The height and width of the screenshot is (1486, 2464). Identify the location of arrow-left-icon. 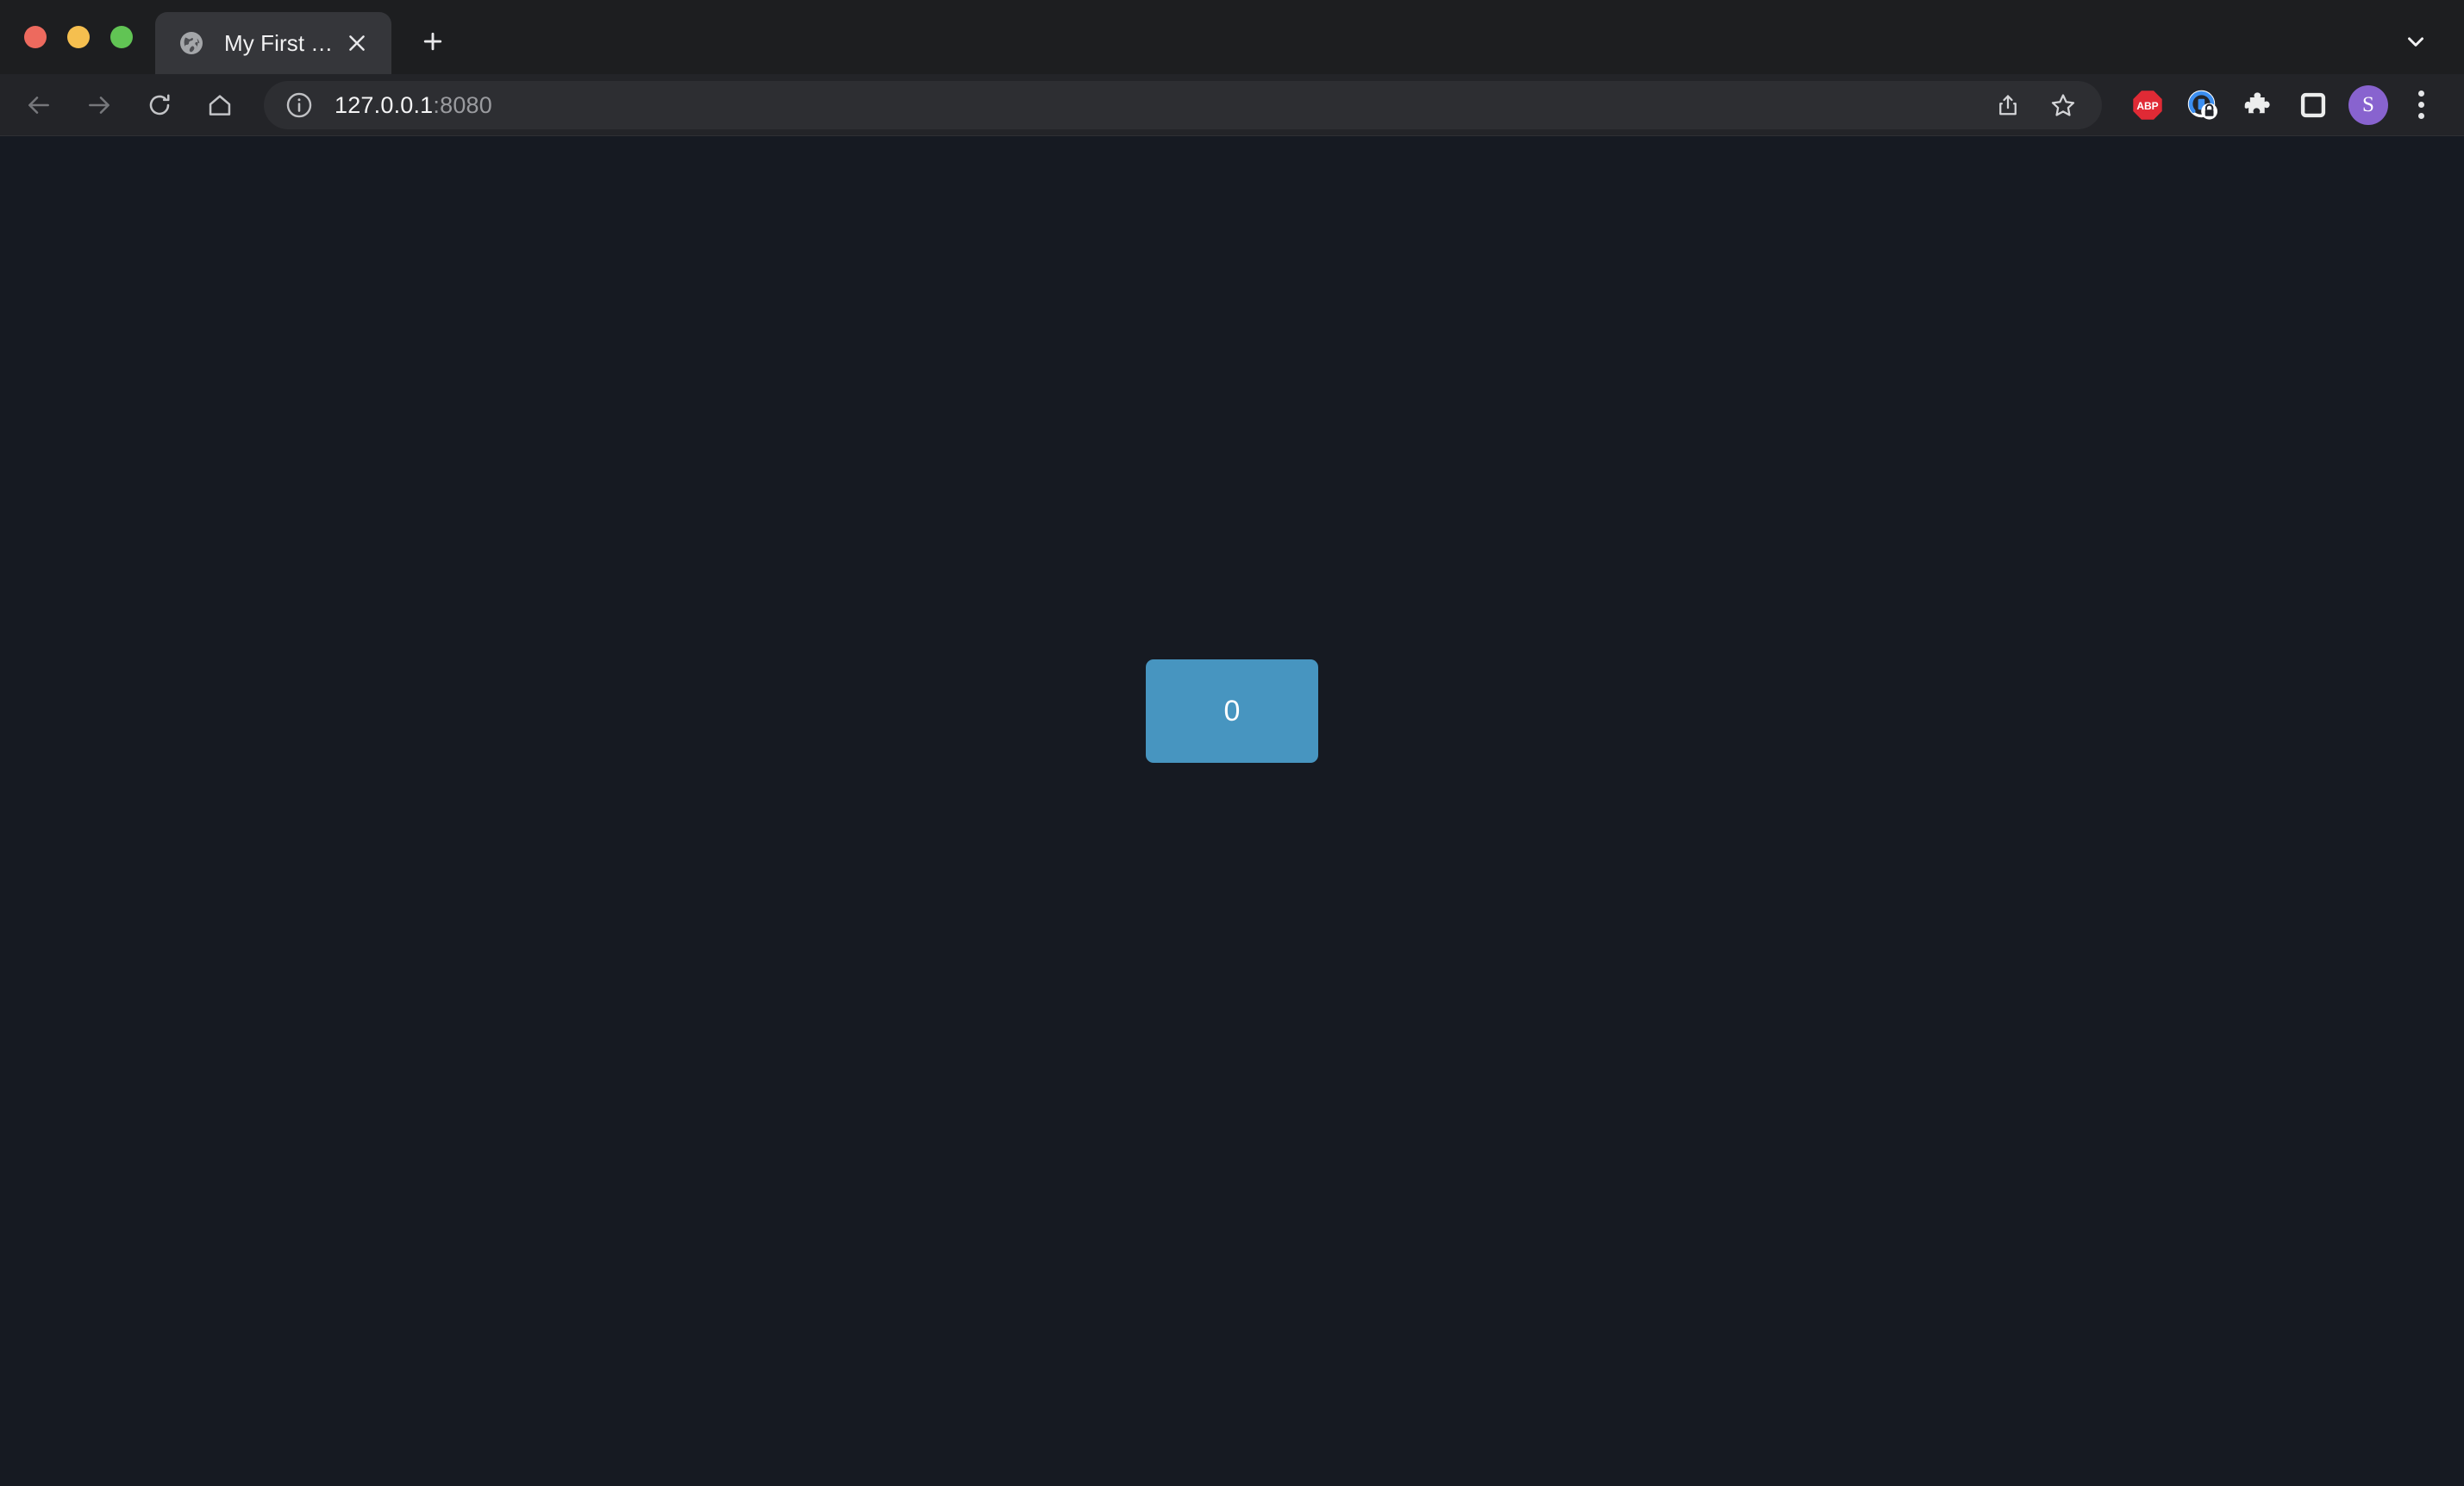
(39, 105).